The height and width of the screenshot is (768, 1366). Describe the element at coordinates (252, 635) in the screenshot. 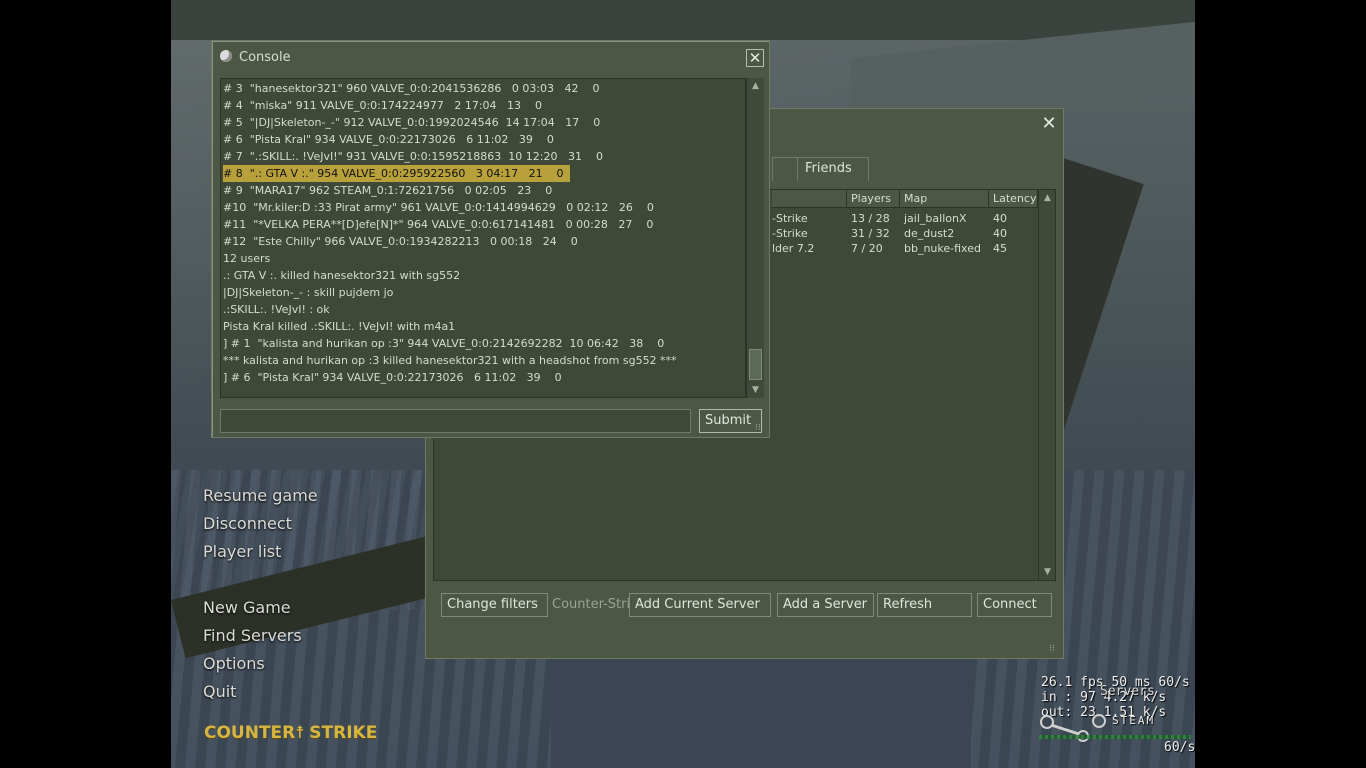

I see `menu-find-servers: Find Servers` at that location.